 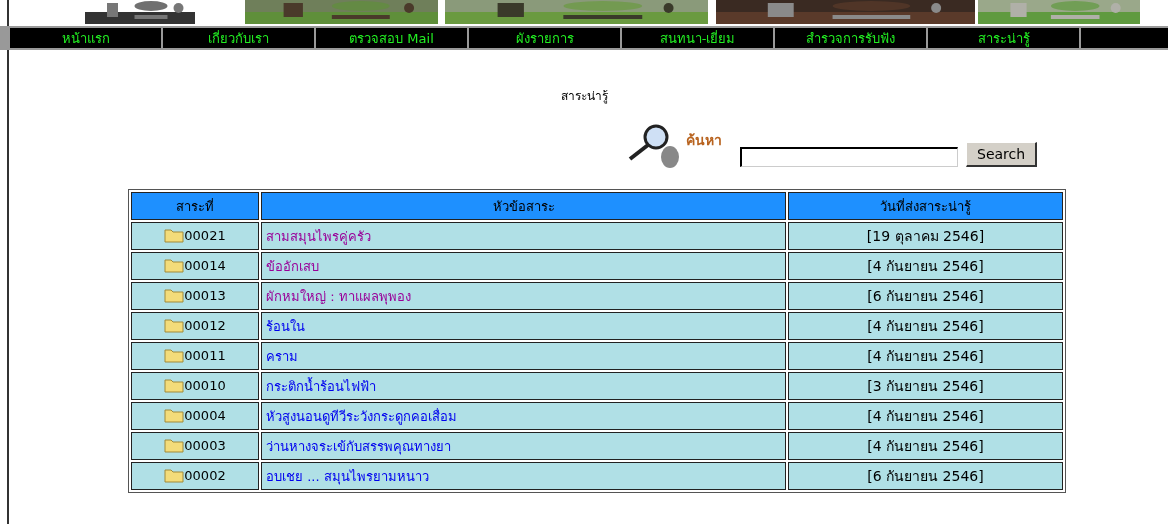 What do you see at coordinates (195, 206) in the screenshot?
I see `column-header: สาระที่` at bounding box center [195, 206].